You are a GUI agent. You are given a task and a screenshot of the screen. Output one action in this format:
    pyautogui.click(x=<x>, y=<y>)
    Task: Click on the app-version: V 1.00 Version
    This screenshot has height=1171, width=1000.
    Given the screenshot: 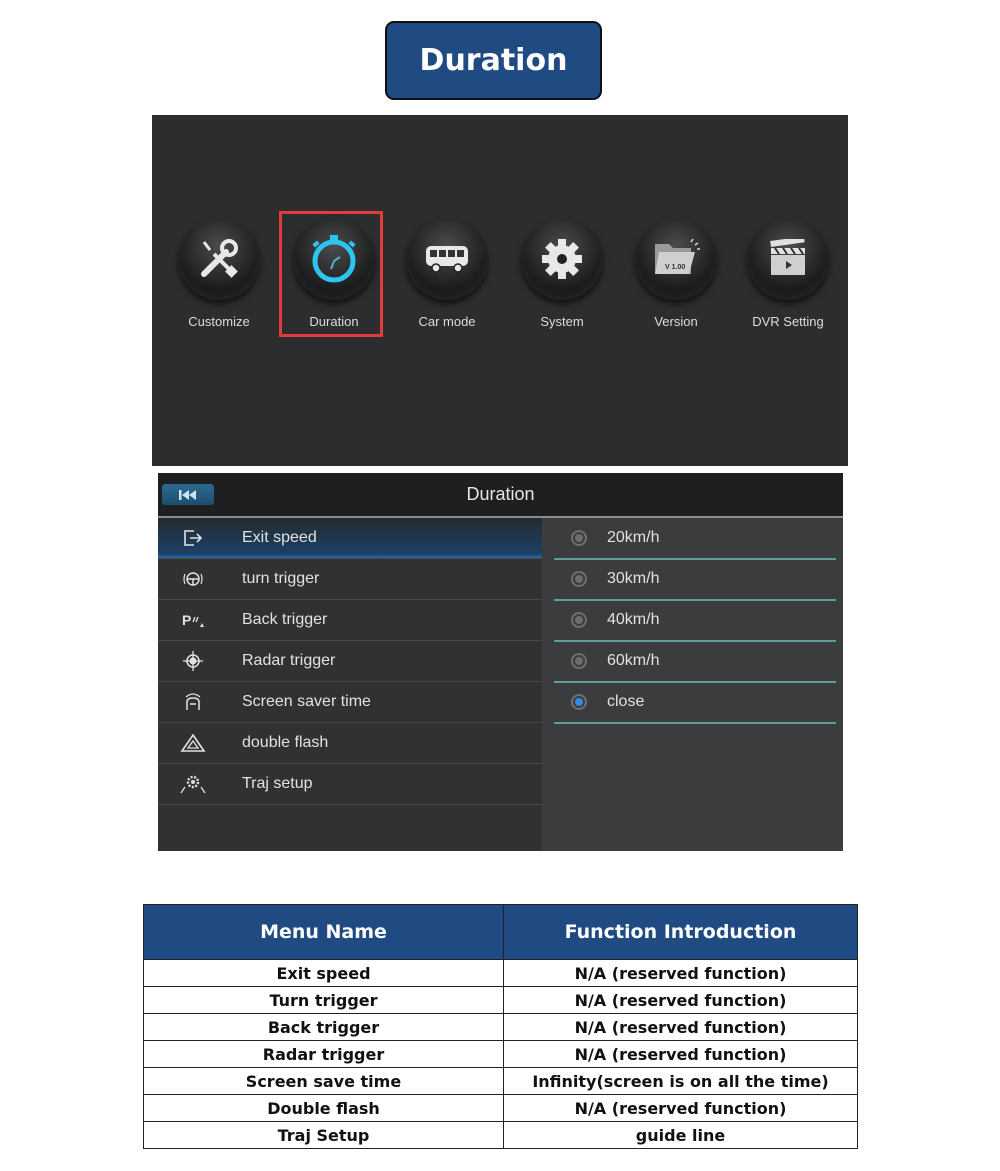 What is the action you would take?
    pyautogui.click(x=676, y=273)
    